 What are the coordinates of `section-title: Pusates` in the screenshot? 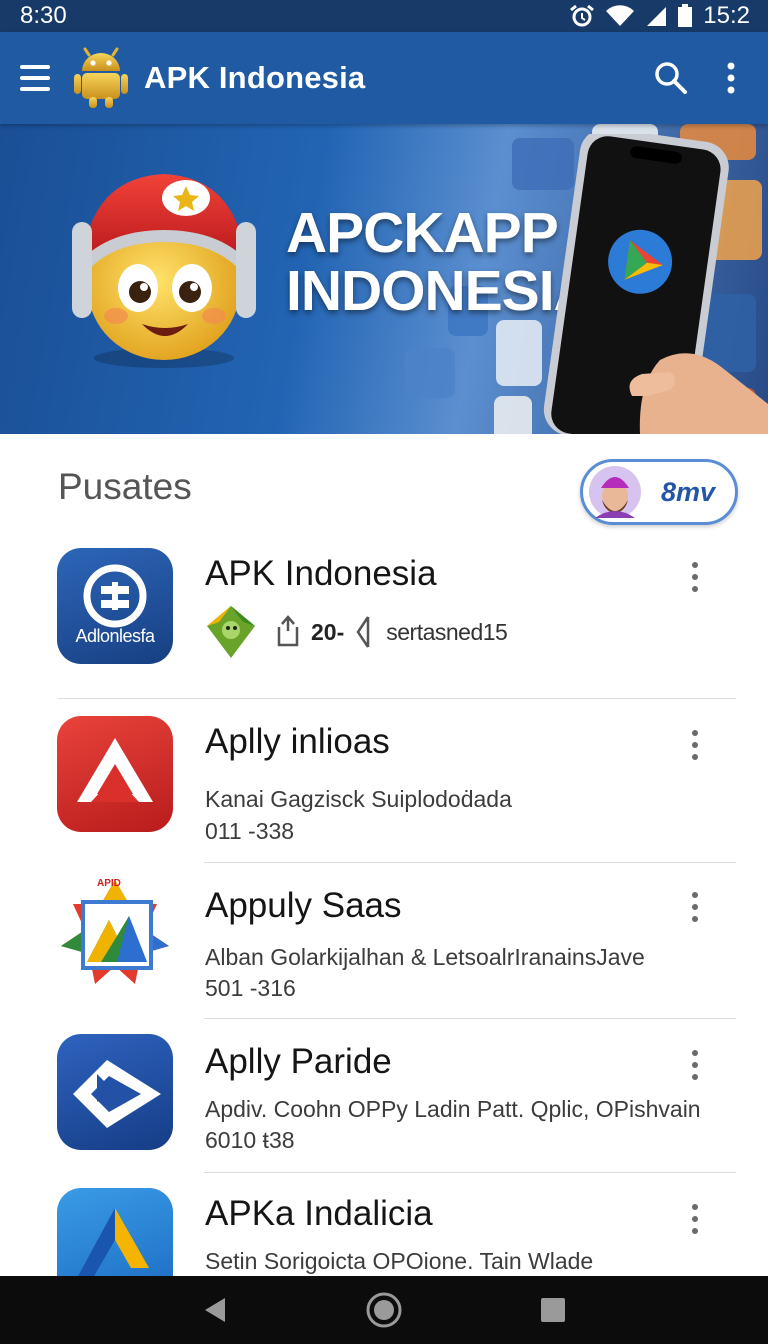 It's located at (125, 486).